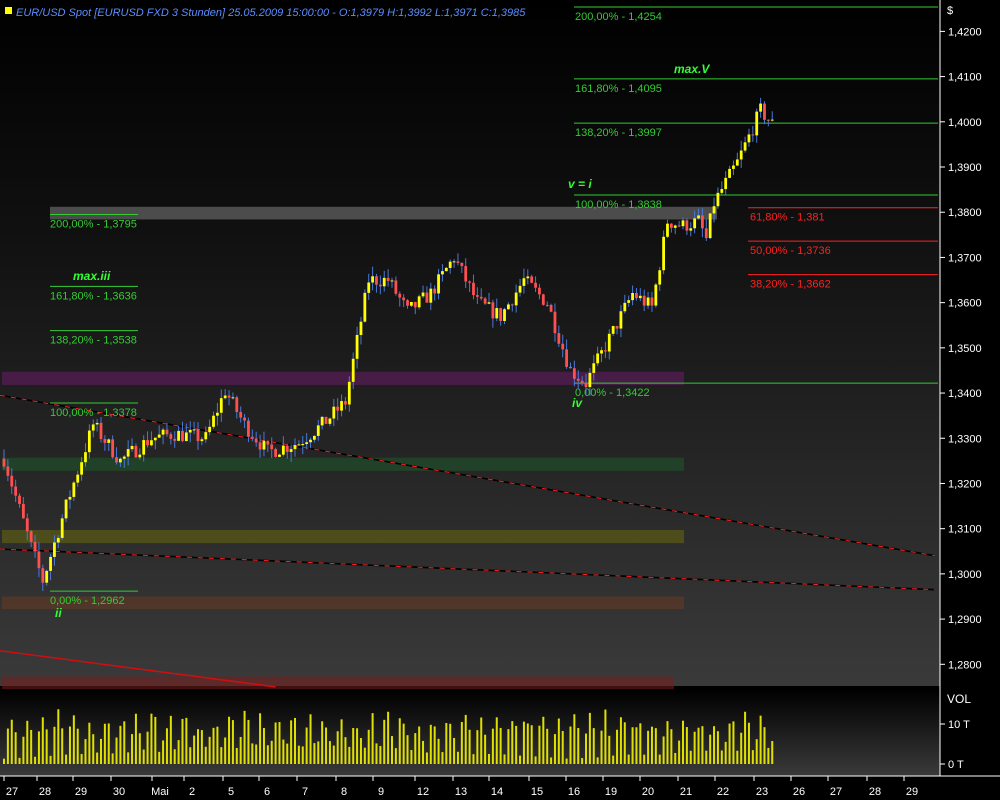 The image size is (1000, 800). I want to click on volume-label-0t: 0 T, so click(956, 765).